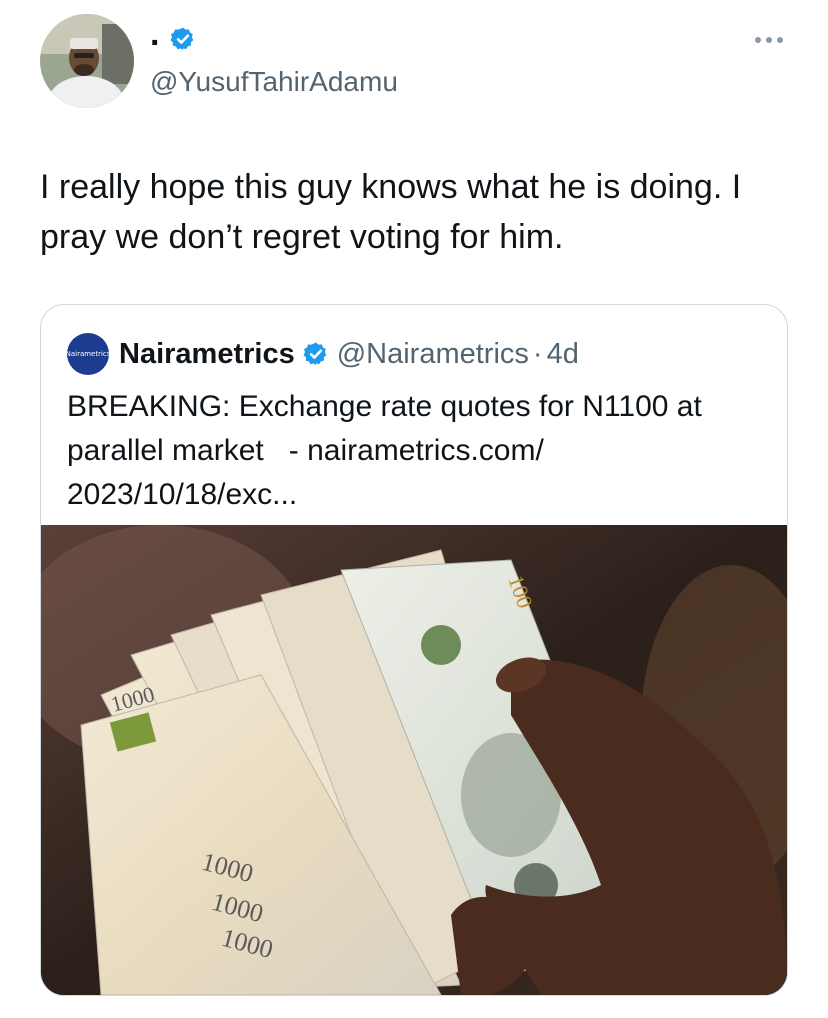 The width and height of the screenshot is (828, 1018). Describe the element at coordinates (87, 61) in the screenshot. I see `author-avatar` at that location.